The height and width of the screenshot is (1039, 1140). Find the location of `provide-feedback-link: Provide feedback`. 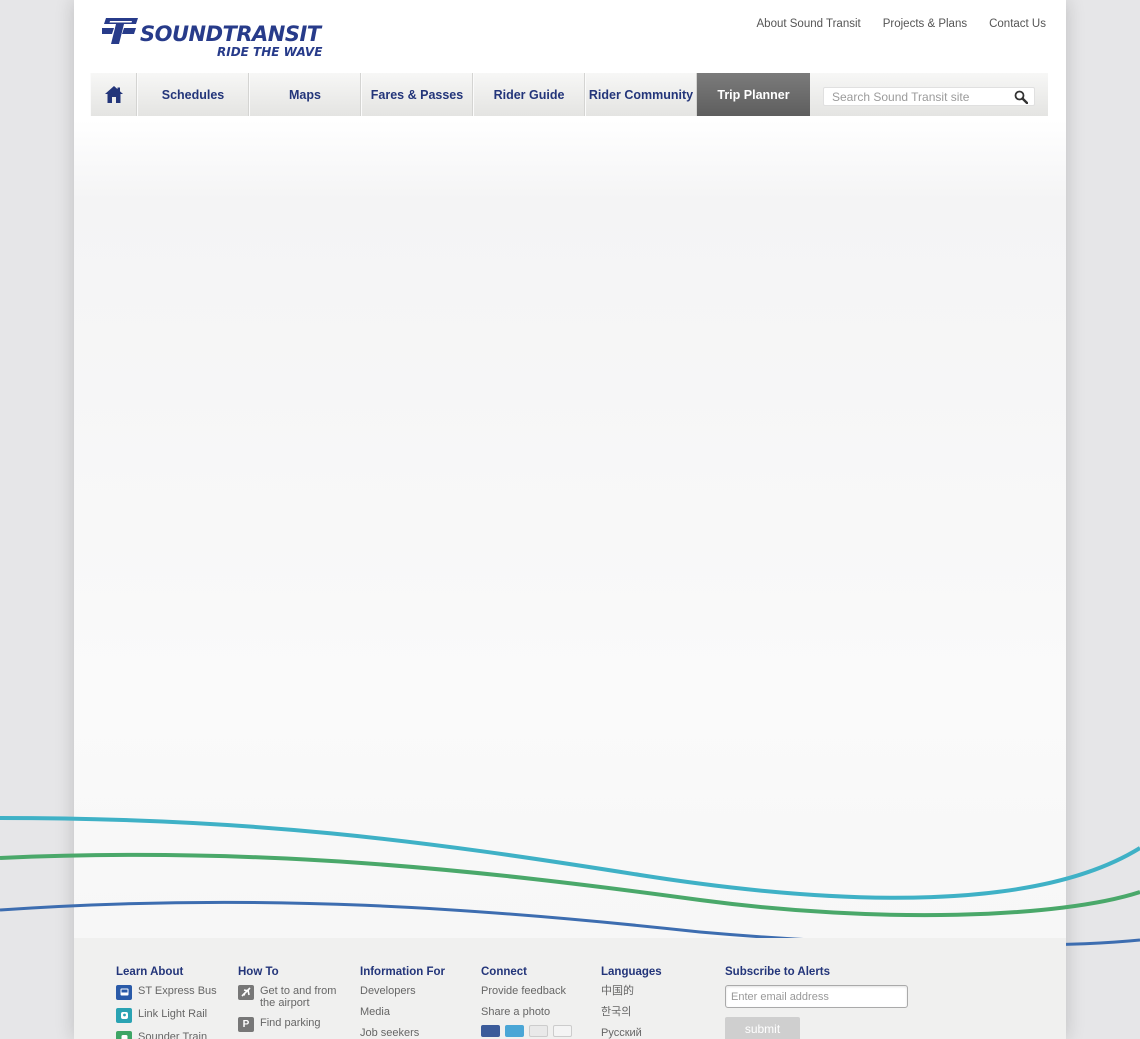

provide-feedback-link: Provide feedback is located at coordinates (526, 991).